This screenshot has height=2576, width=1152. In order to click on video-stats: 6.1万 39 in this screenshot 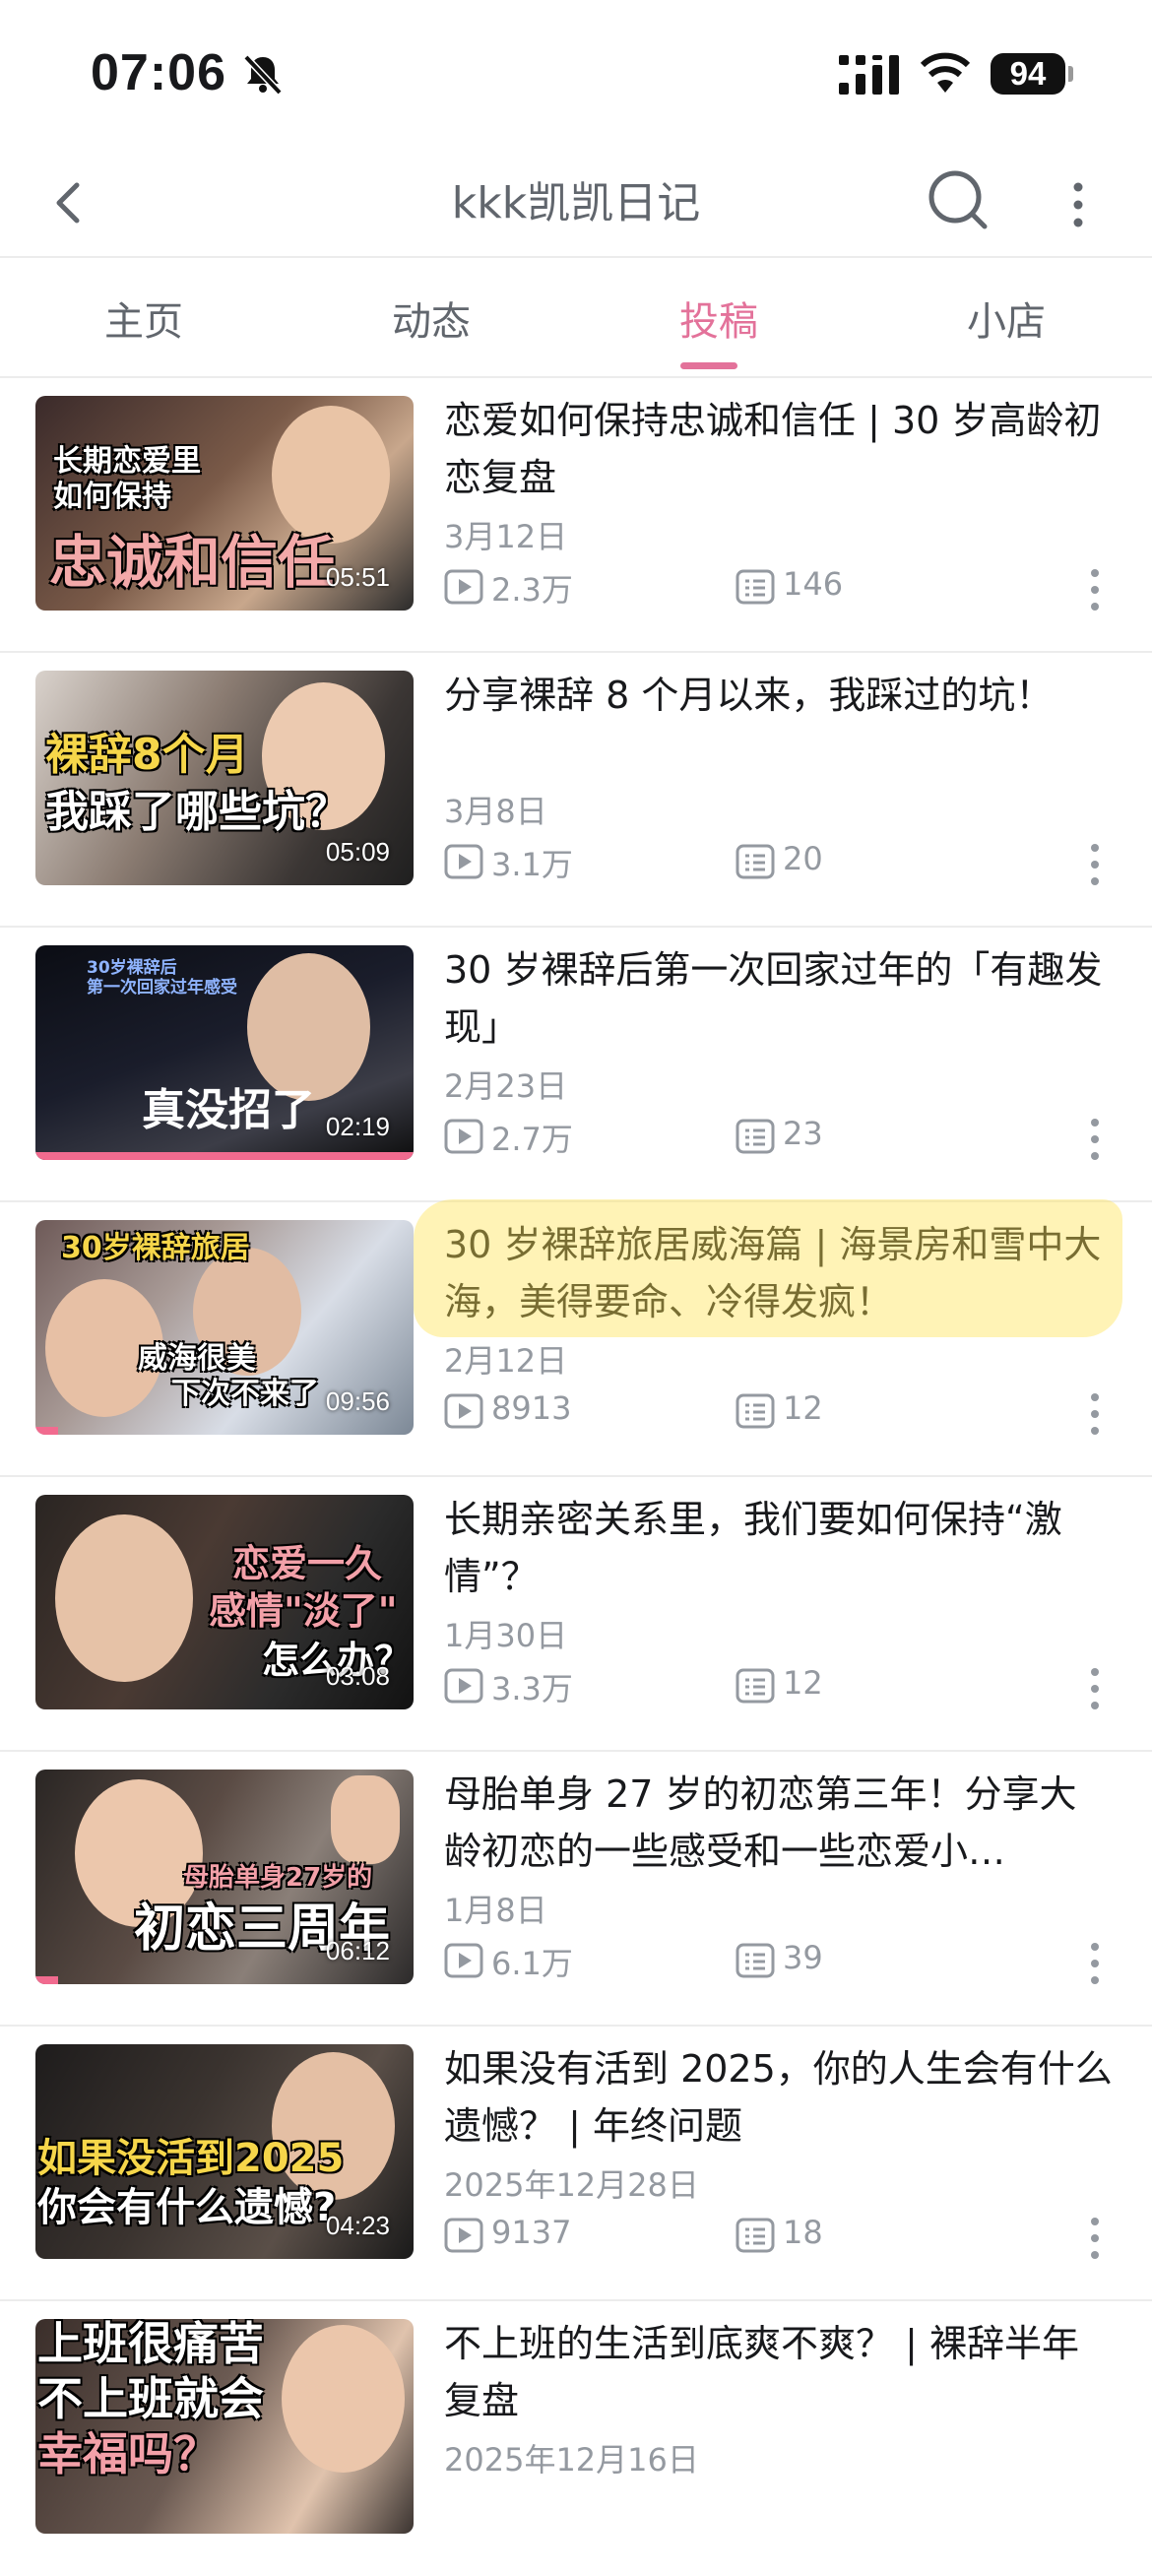, I will do `click(788, 1961)`.